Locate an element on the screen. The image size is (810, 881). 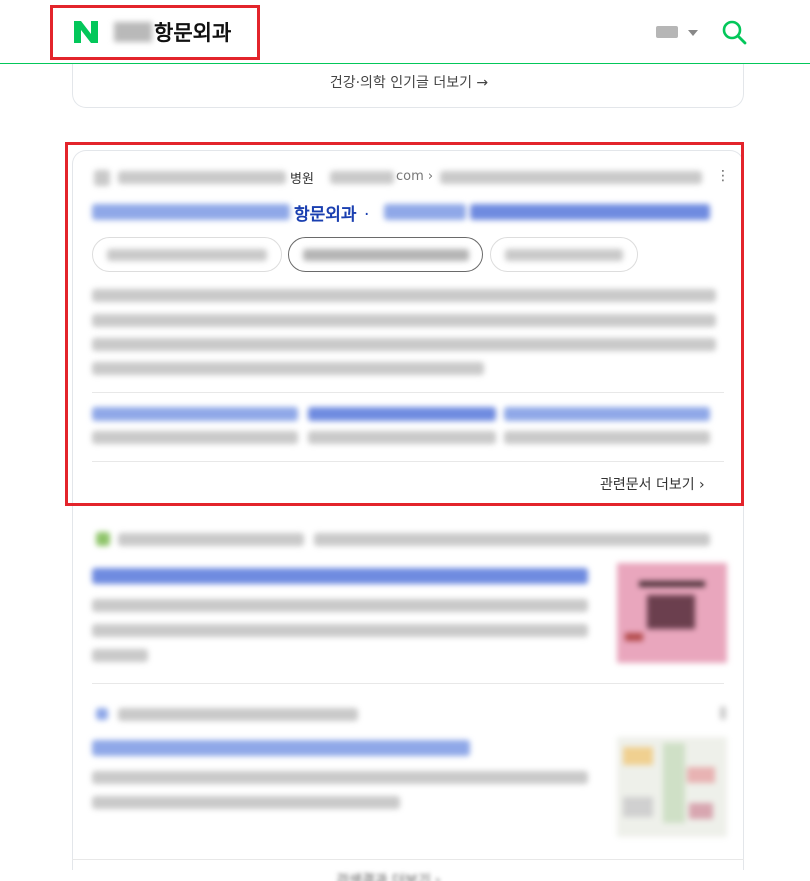
previous-result-card: 건강·의학 인기글 더보기 → is located at coordinates (408, 86).